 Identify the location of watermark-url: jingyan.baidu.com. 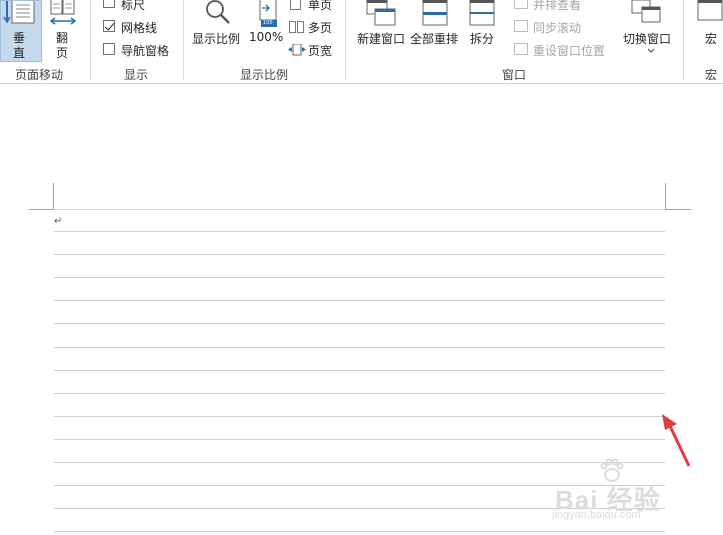
(596, 515).